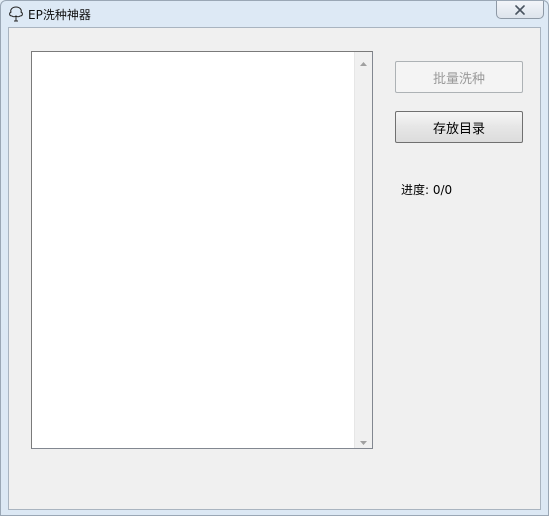 The height and width of the screenshot is (516, 549). Describe the element at coordinates (459, 77) in the screenshot. I see `batch-wash-button: 批量洗种` at that location.